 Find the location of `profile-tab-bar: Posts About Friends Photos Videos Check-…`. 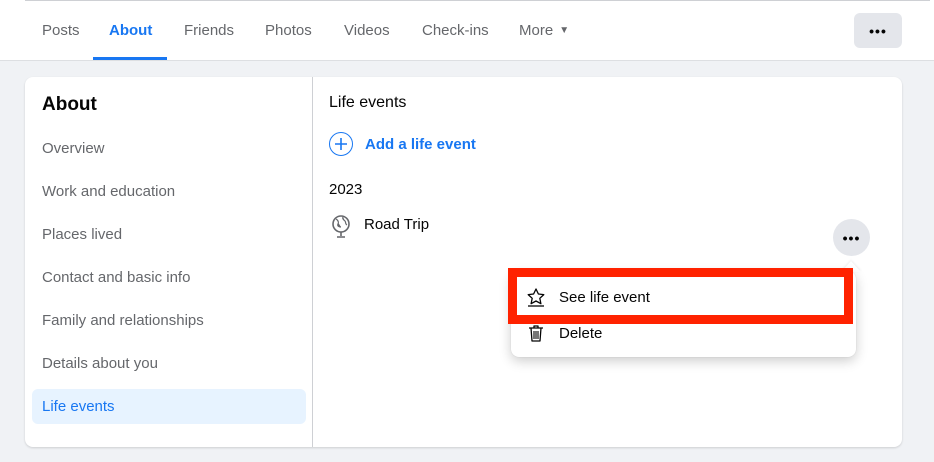

profile-tab-bar: Posts About Friends Photos Videos Check-… is located at coordinates (467, 30).